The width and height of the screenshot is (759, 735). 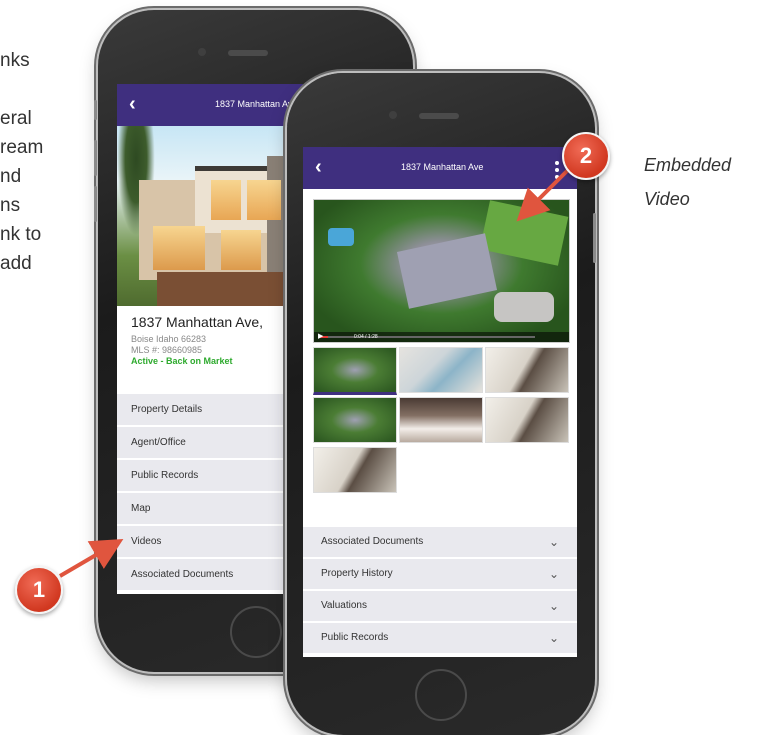 I want to click on play-icon: ▶, so click(x=320, y=337).